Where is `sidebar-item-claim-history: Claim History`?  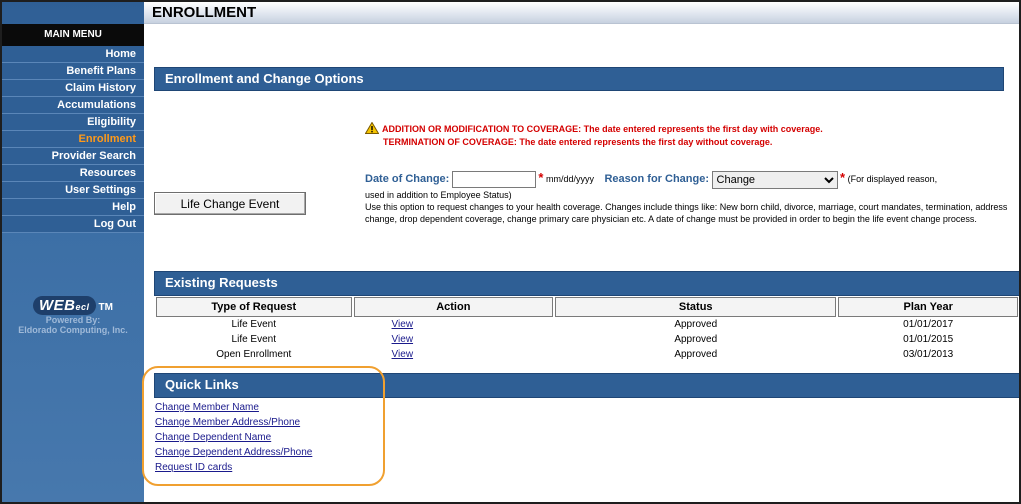
sidebar-item-claim-history: Claim History is located at coordinates (73, 88).